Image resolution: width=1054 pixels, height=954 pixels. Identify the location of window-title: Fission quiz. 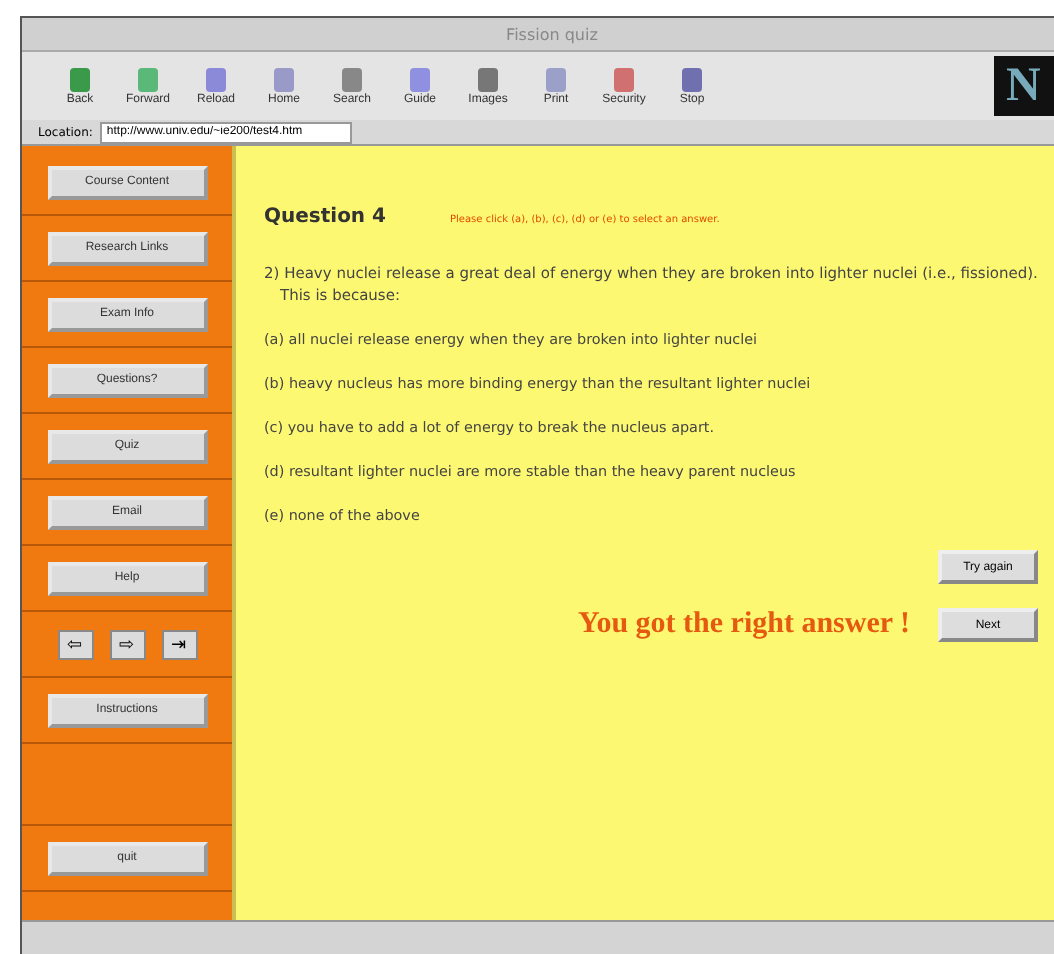
(552, 34).